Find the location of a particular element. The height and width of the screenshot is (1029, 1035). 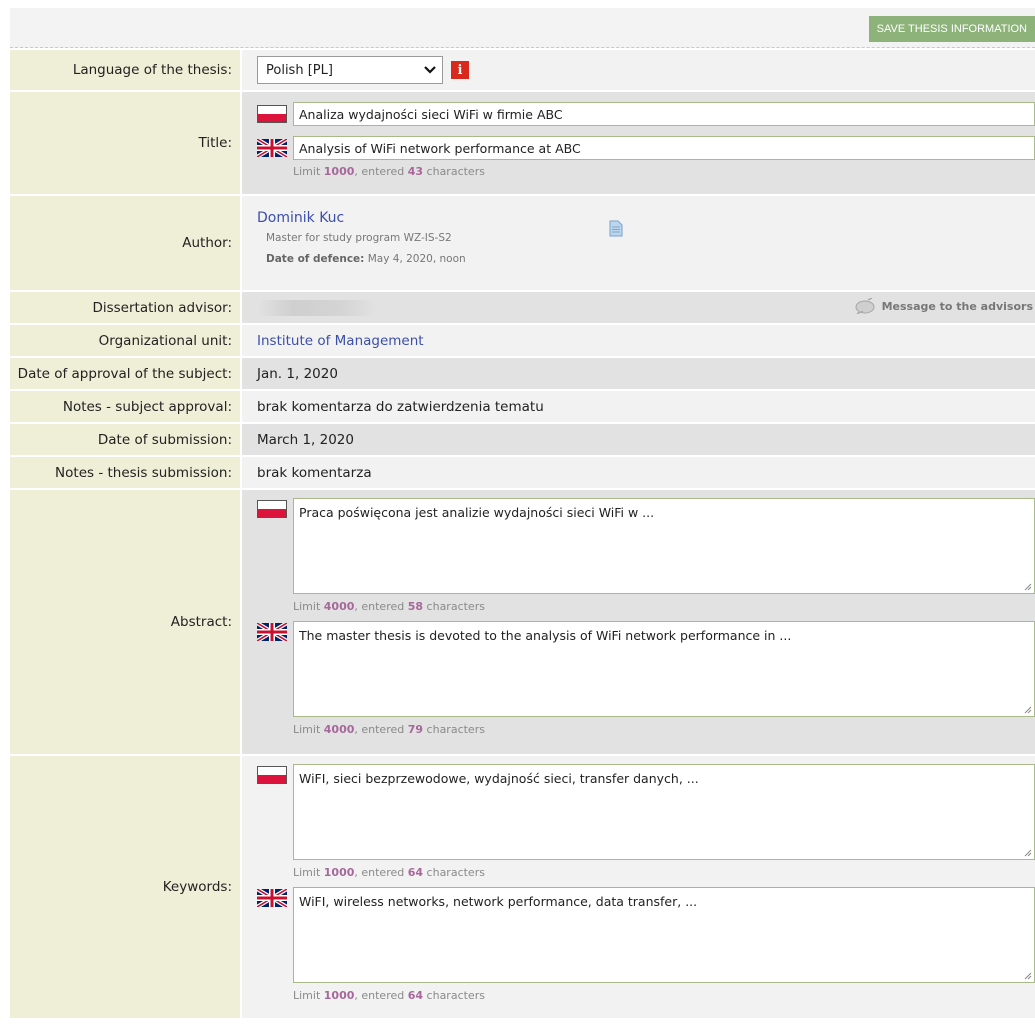

author-link: Dominik Kuc is located at coordinates (300, 218).